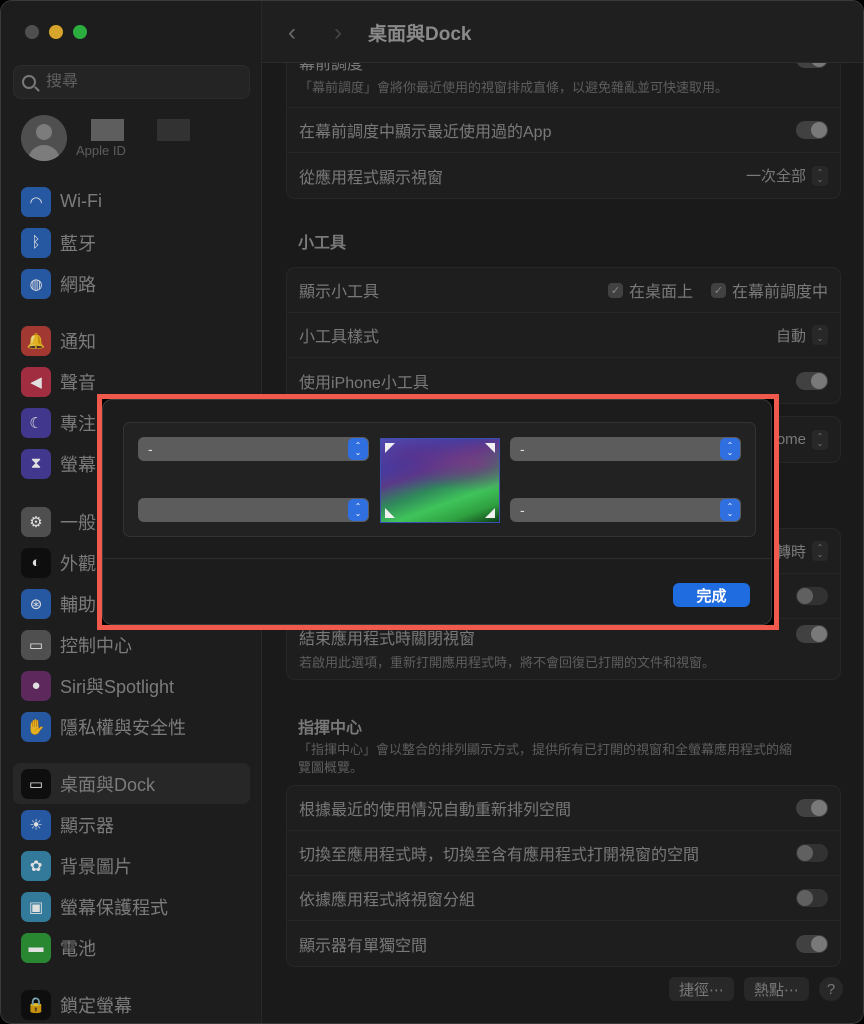  I want to click on shortcuts-button: 捷徑⋯, so click(701, 989).